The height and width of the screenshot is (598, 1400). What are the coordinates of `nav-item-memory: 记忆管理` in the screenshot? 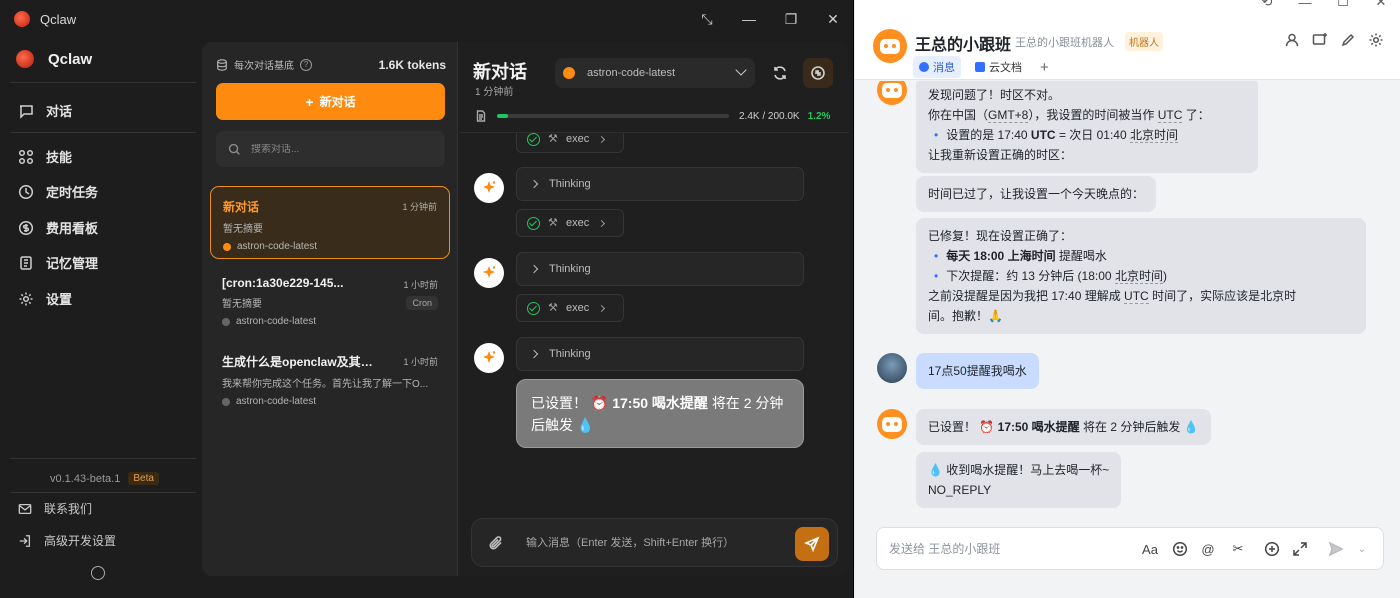 It's located at (58, 262).